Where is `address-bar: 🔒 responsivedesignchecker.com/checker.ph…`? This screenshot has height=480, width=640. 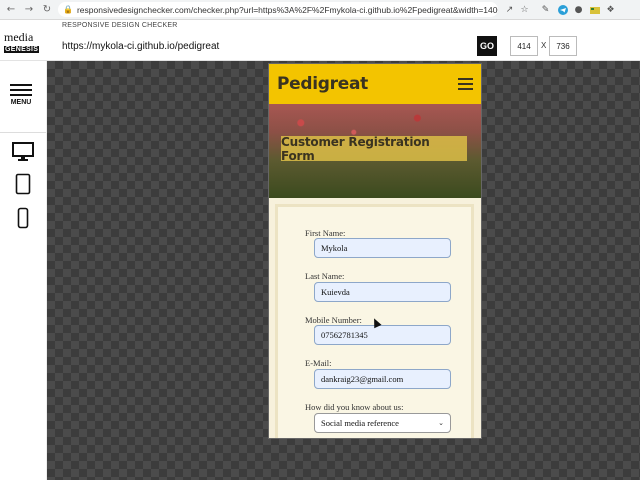 address-bar: 🔒 responsivedesignchecker.com/checker.ph… is located at coordinates (278, 9).